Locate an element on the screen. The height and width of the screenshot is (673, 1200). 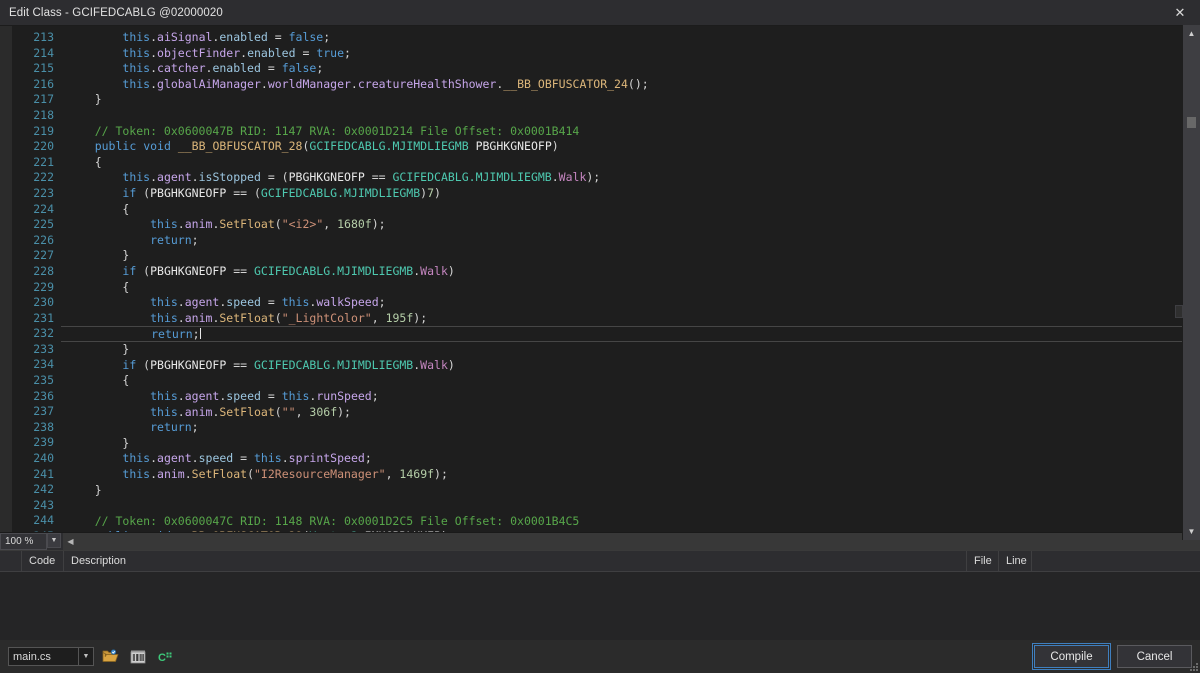
references-icon is located at coordinates (138, 657).